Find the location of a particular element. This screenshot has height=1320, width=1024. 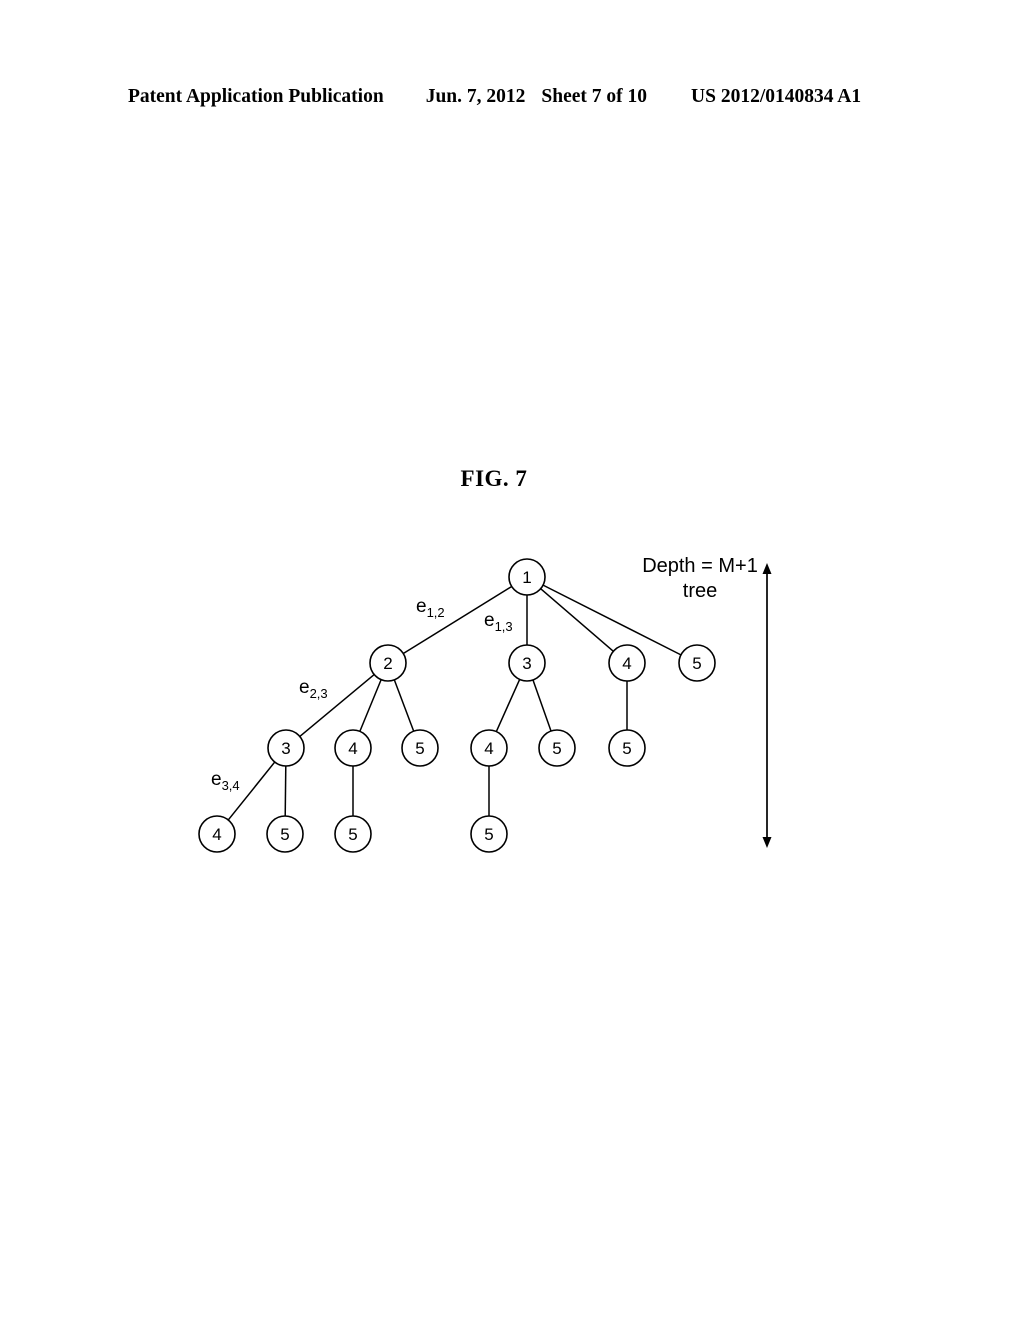

tree-node: 2 is located at coordinates (388, 663).